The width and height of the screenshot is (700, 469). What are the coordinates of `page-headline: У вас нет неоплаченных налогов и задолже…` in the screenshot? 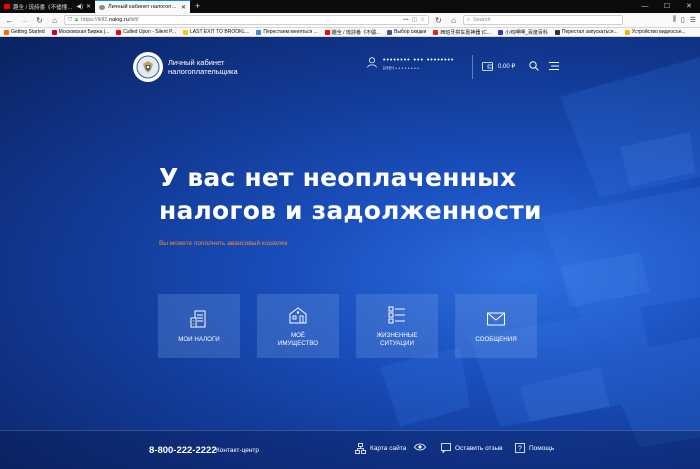 It's located at (350, 194).